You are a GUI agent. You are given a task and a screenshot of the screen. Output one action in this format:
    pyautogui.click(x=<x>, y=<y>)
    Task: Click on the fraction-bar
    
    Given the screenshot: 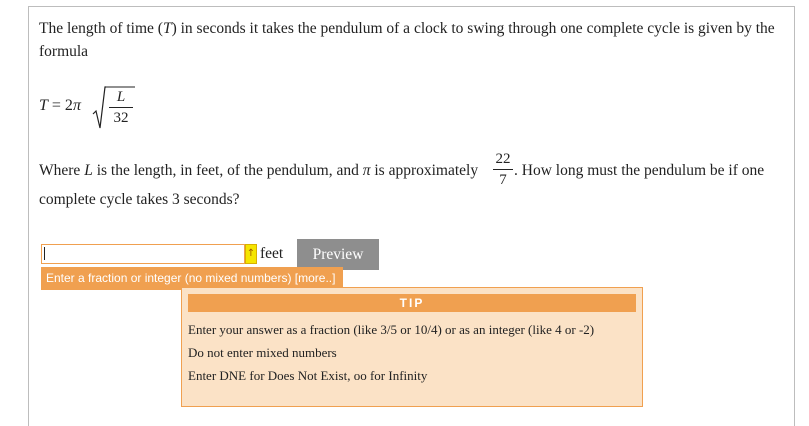 What is the action you would take?
    pyautogui.click(x=121, y=107)
    